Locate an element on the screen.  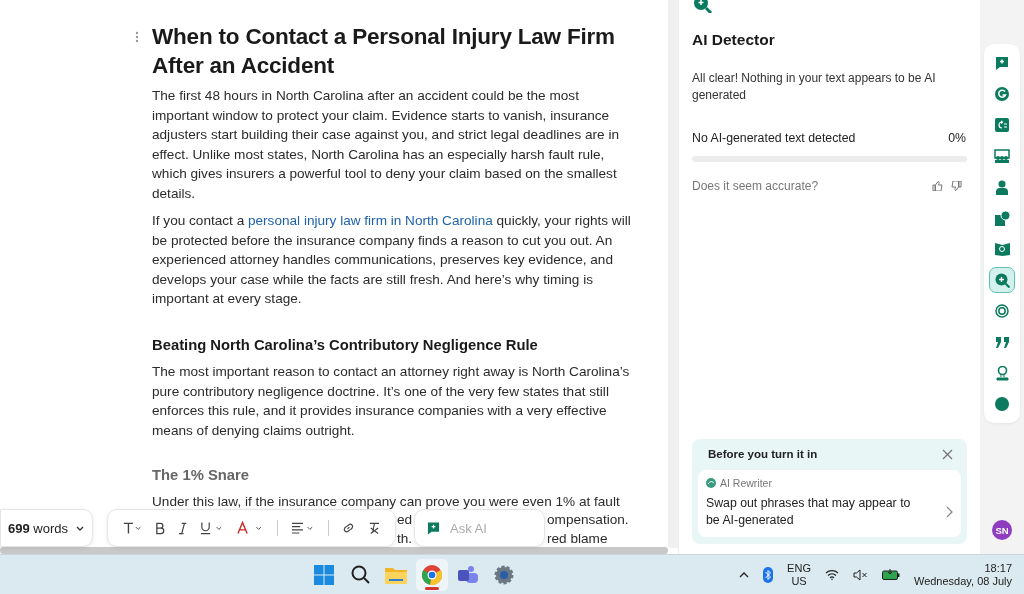
windows-start-icon is located at coordinates (324, 574).